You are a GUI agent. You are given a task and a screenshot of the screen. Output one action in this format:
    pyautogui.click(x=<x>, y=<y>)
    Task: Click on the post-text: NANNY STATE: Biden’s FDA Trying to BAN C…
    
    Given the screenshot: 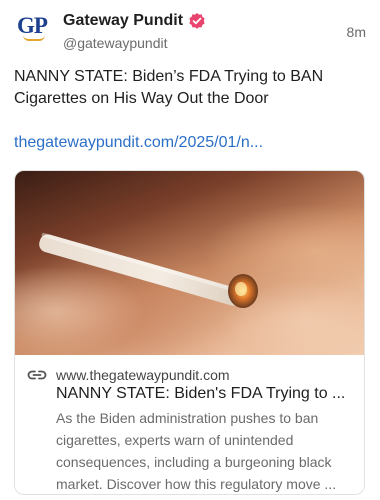 What is the action you would take?
    pyautogui.click(x=169, y=87)
    